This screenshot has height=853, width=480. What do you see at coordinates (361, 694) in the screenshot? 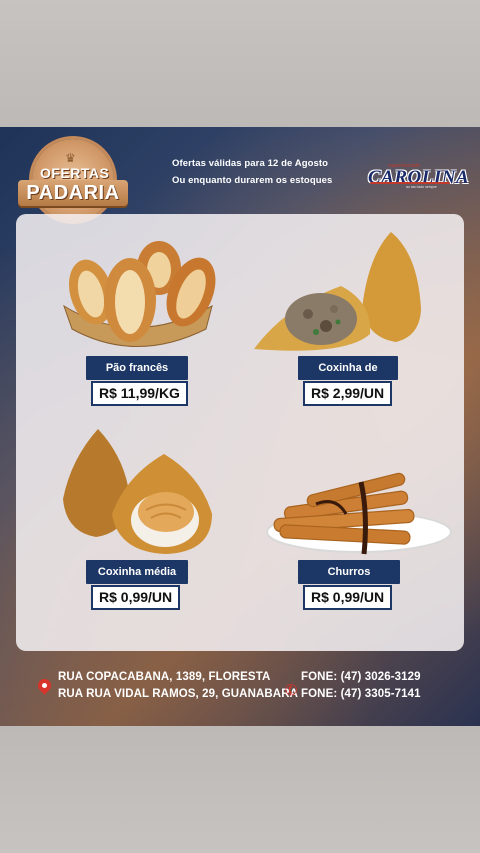
I see `phone-line-2: FONE: (47) 3305-7141` at bounding box center [361, 694].